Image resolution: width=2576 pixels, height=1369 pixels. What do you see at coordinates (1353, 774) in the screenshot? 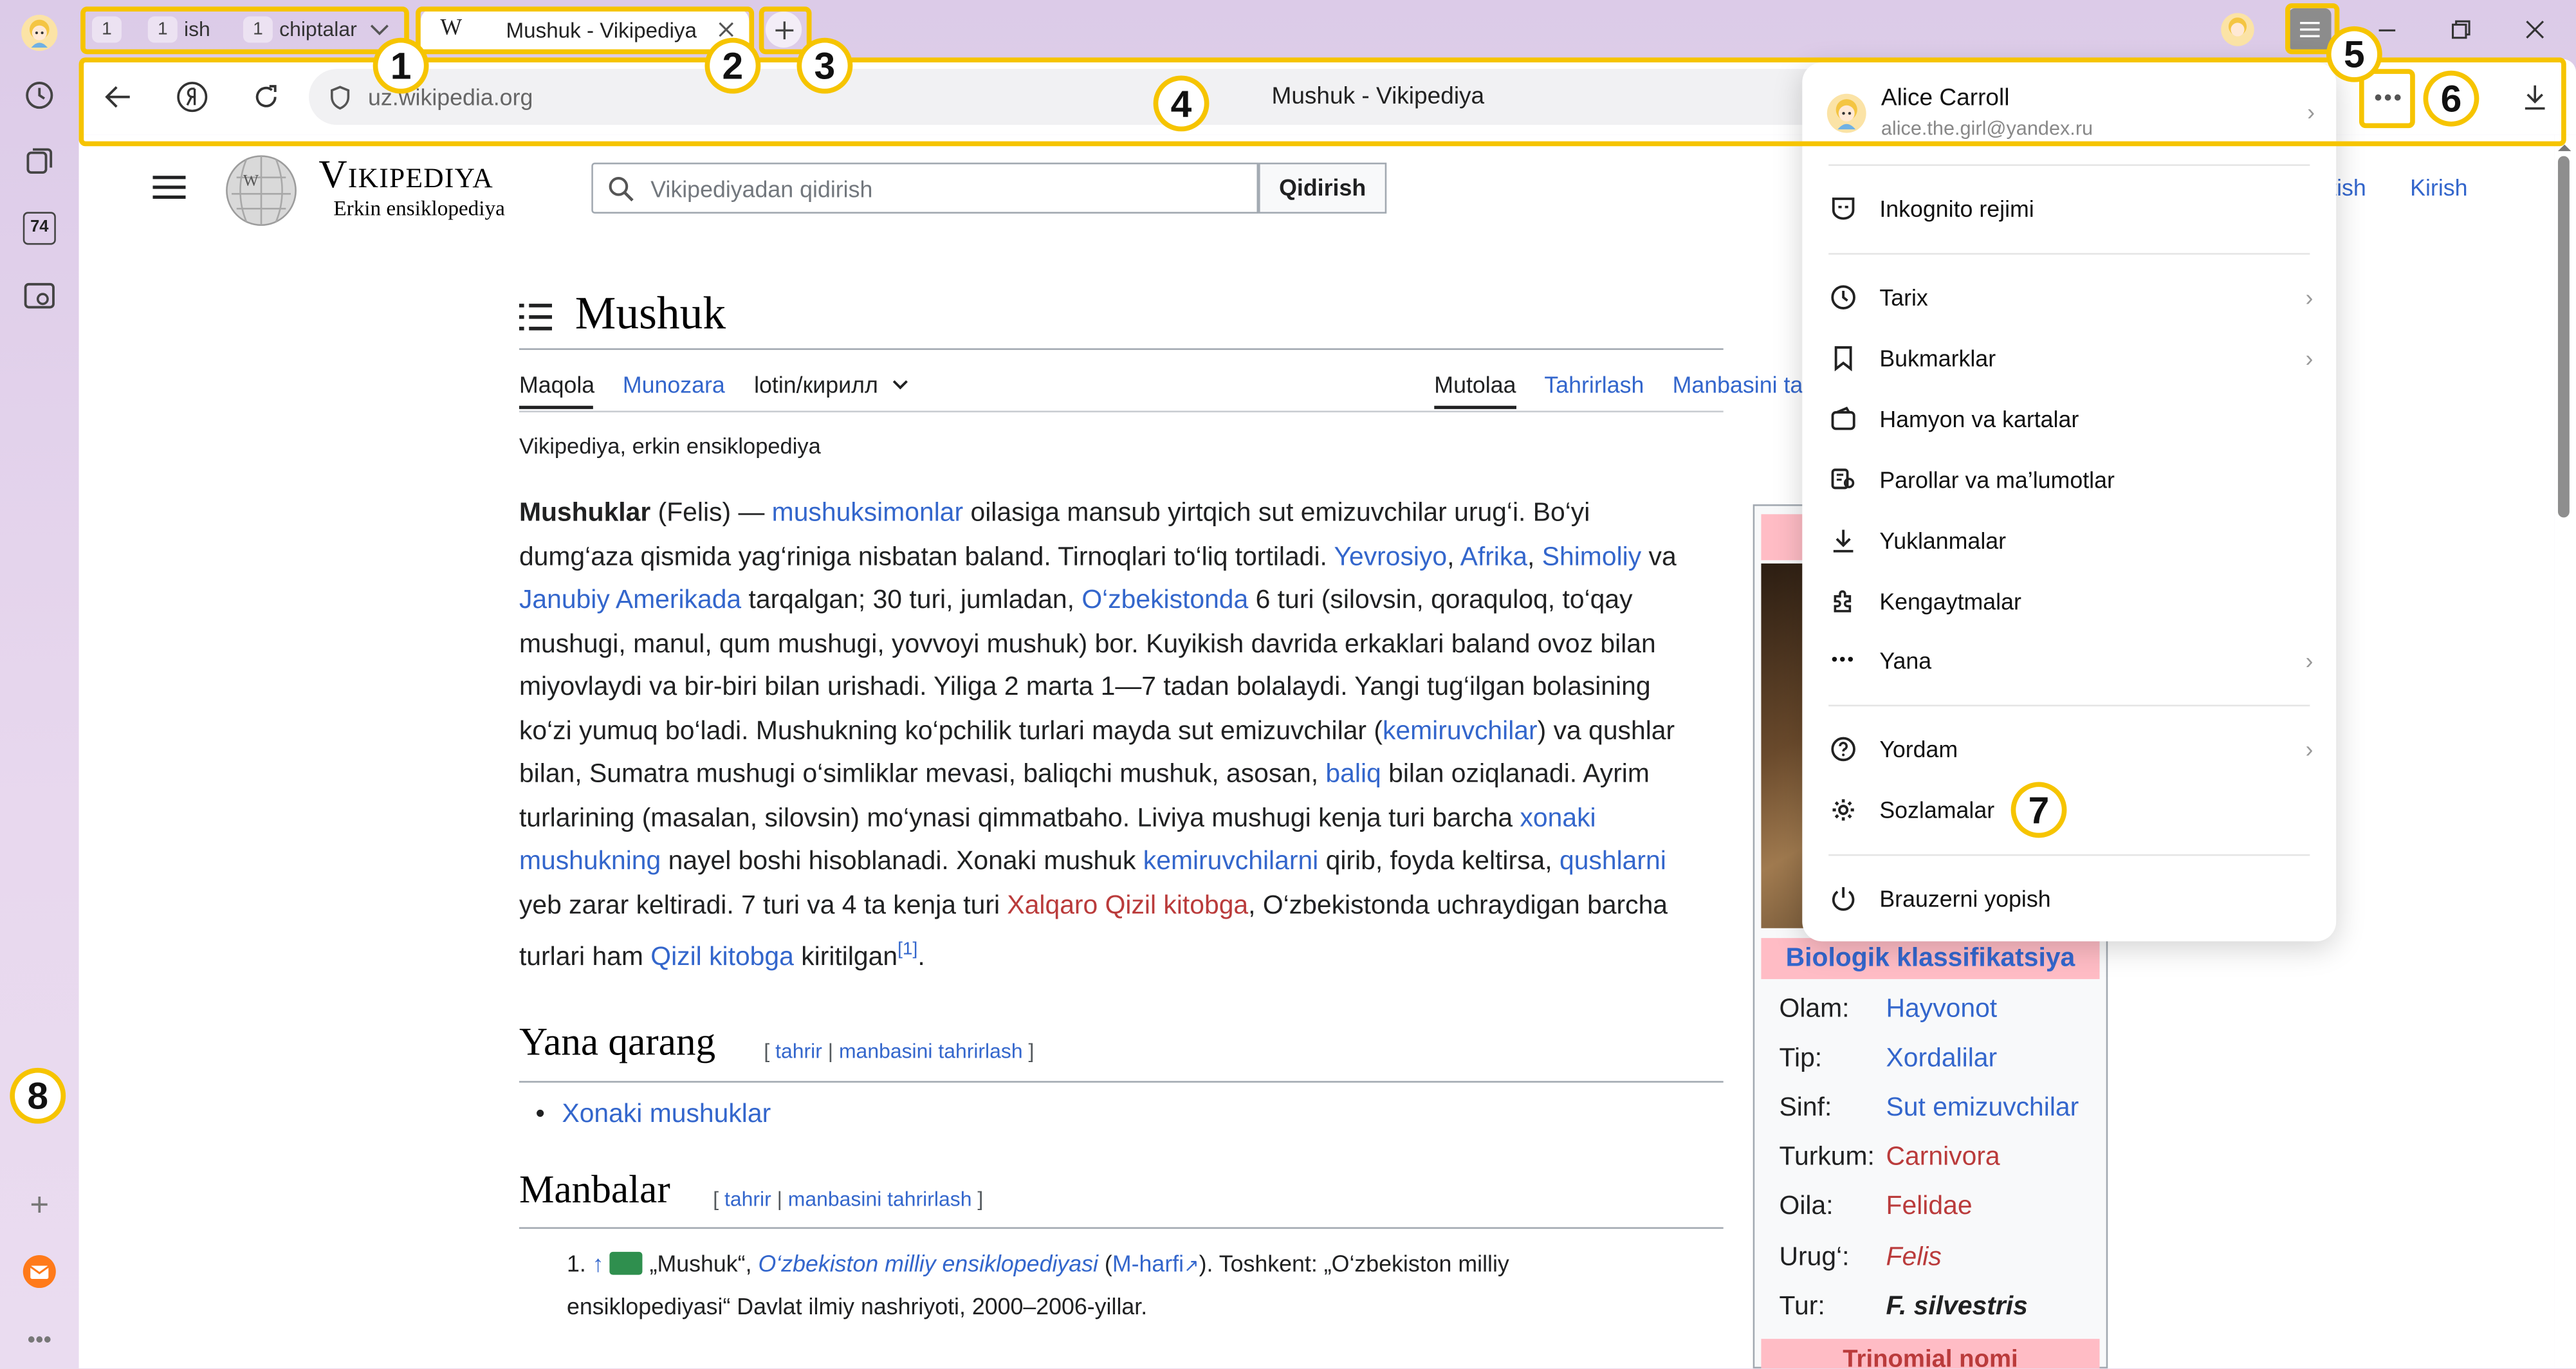
I see `link: baliq` at bounding box center [1353, 774].